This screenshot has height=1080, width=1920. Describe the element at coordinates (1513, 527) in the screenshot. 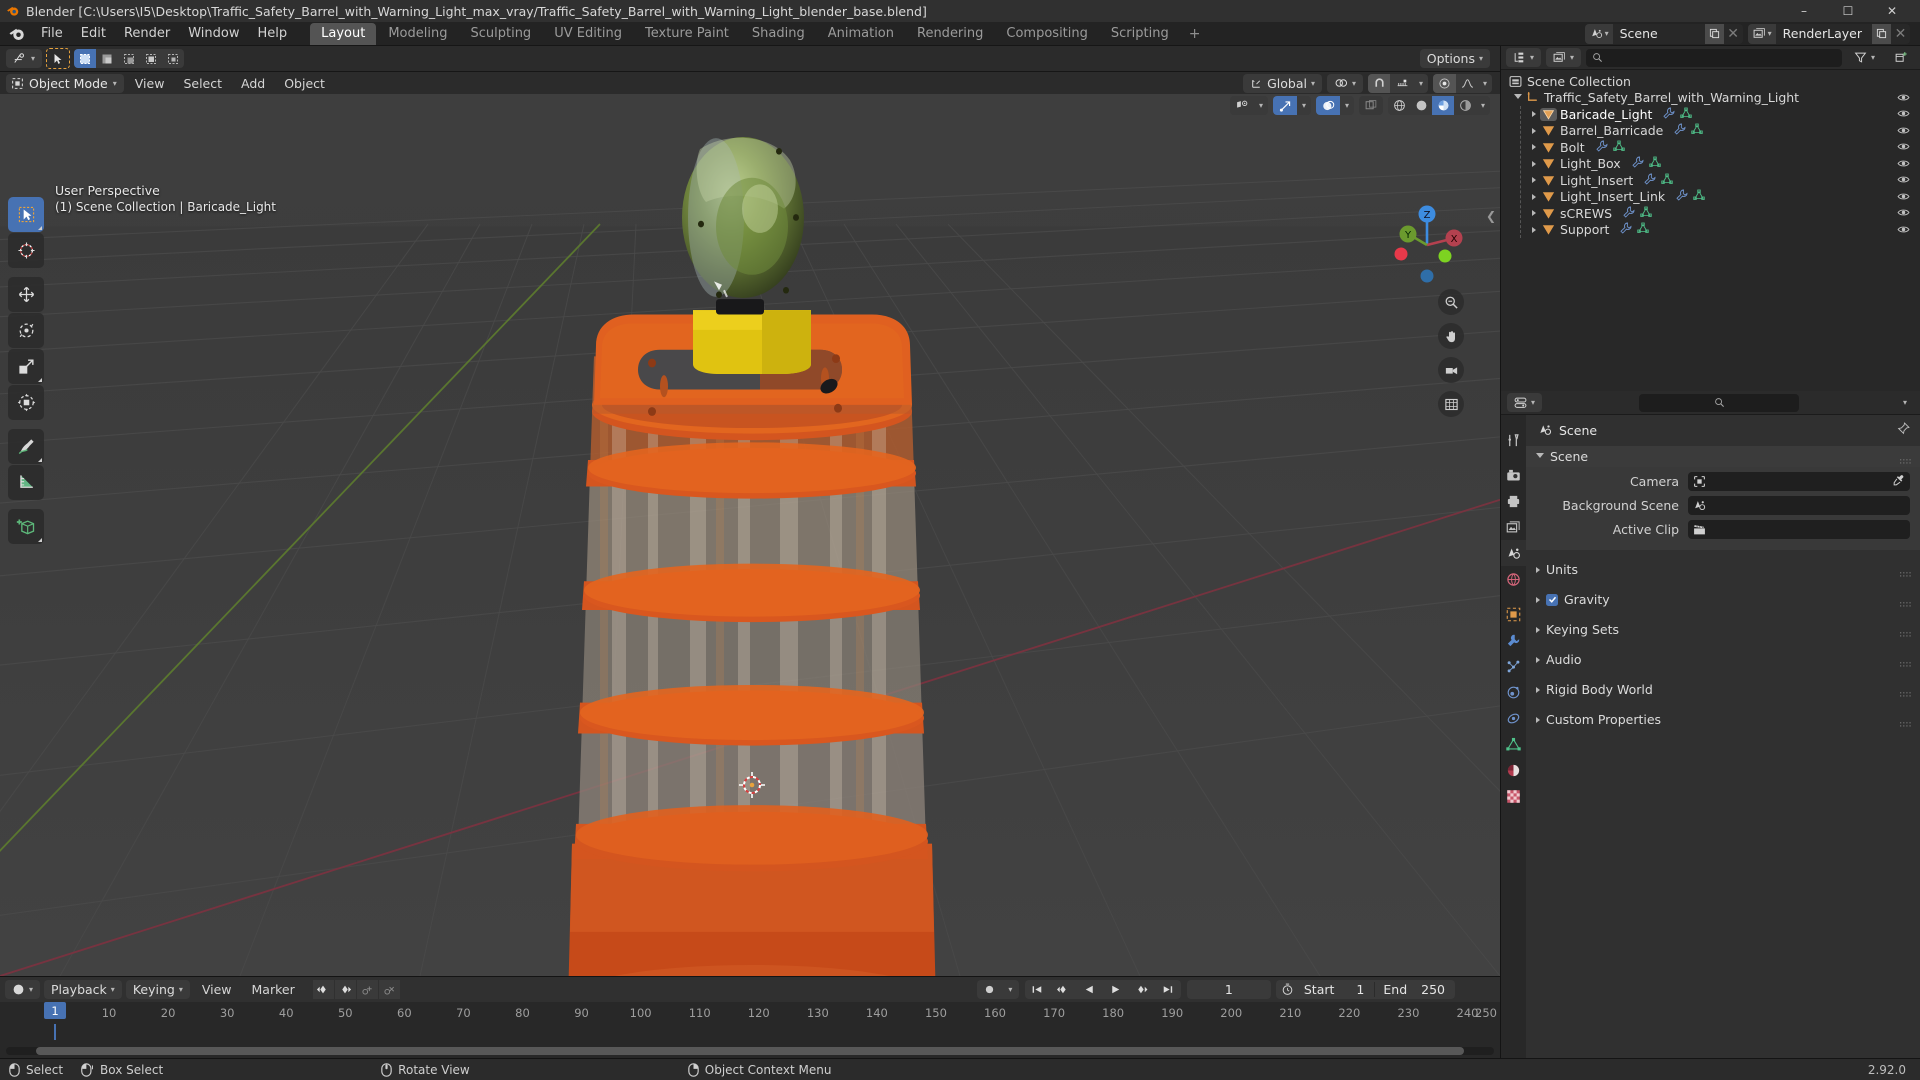

I see `viewlayer-tab` at that location.